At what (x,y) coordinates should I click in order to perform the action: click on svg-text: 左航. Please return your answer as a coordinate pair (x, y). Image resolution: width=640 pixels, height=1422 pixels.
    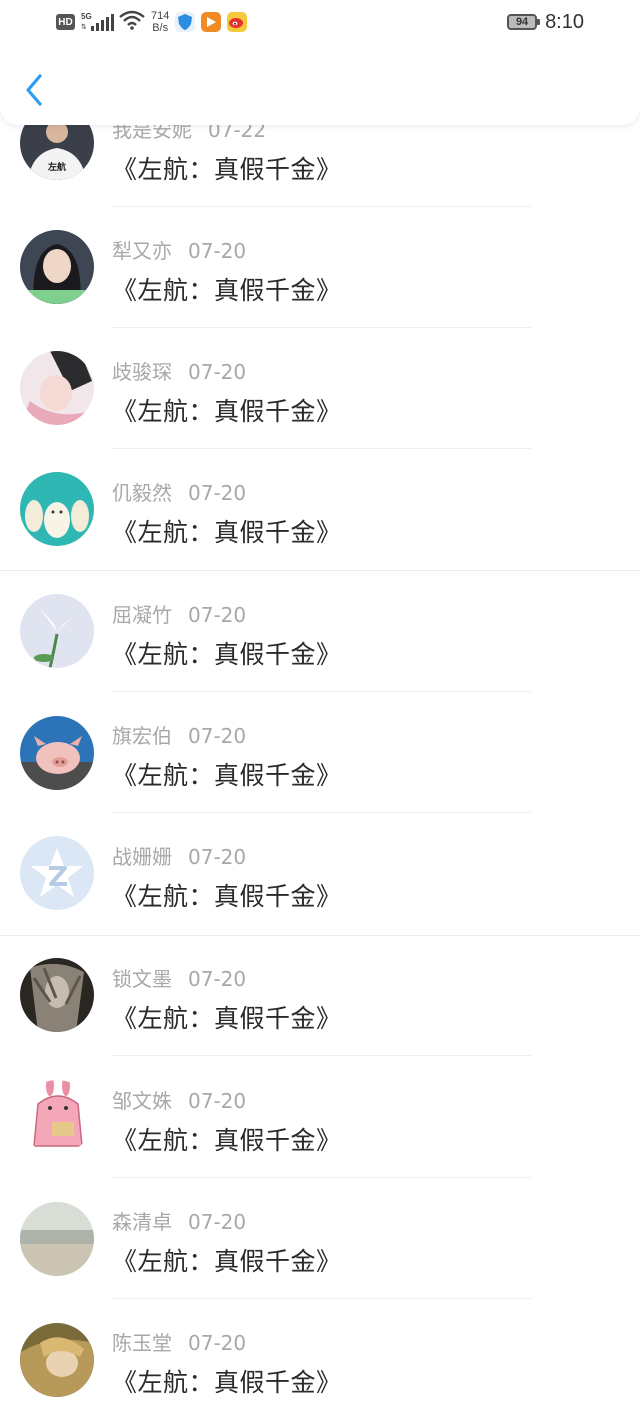
    Looking at the image, I should click on (56, 167).